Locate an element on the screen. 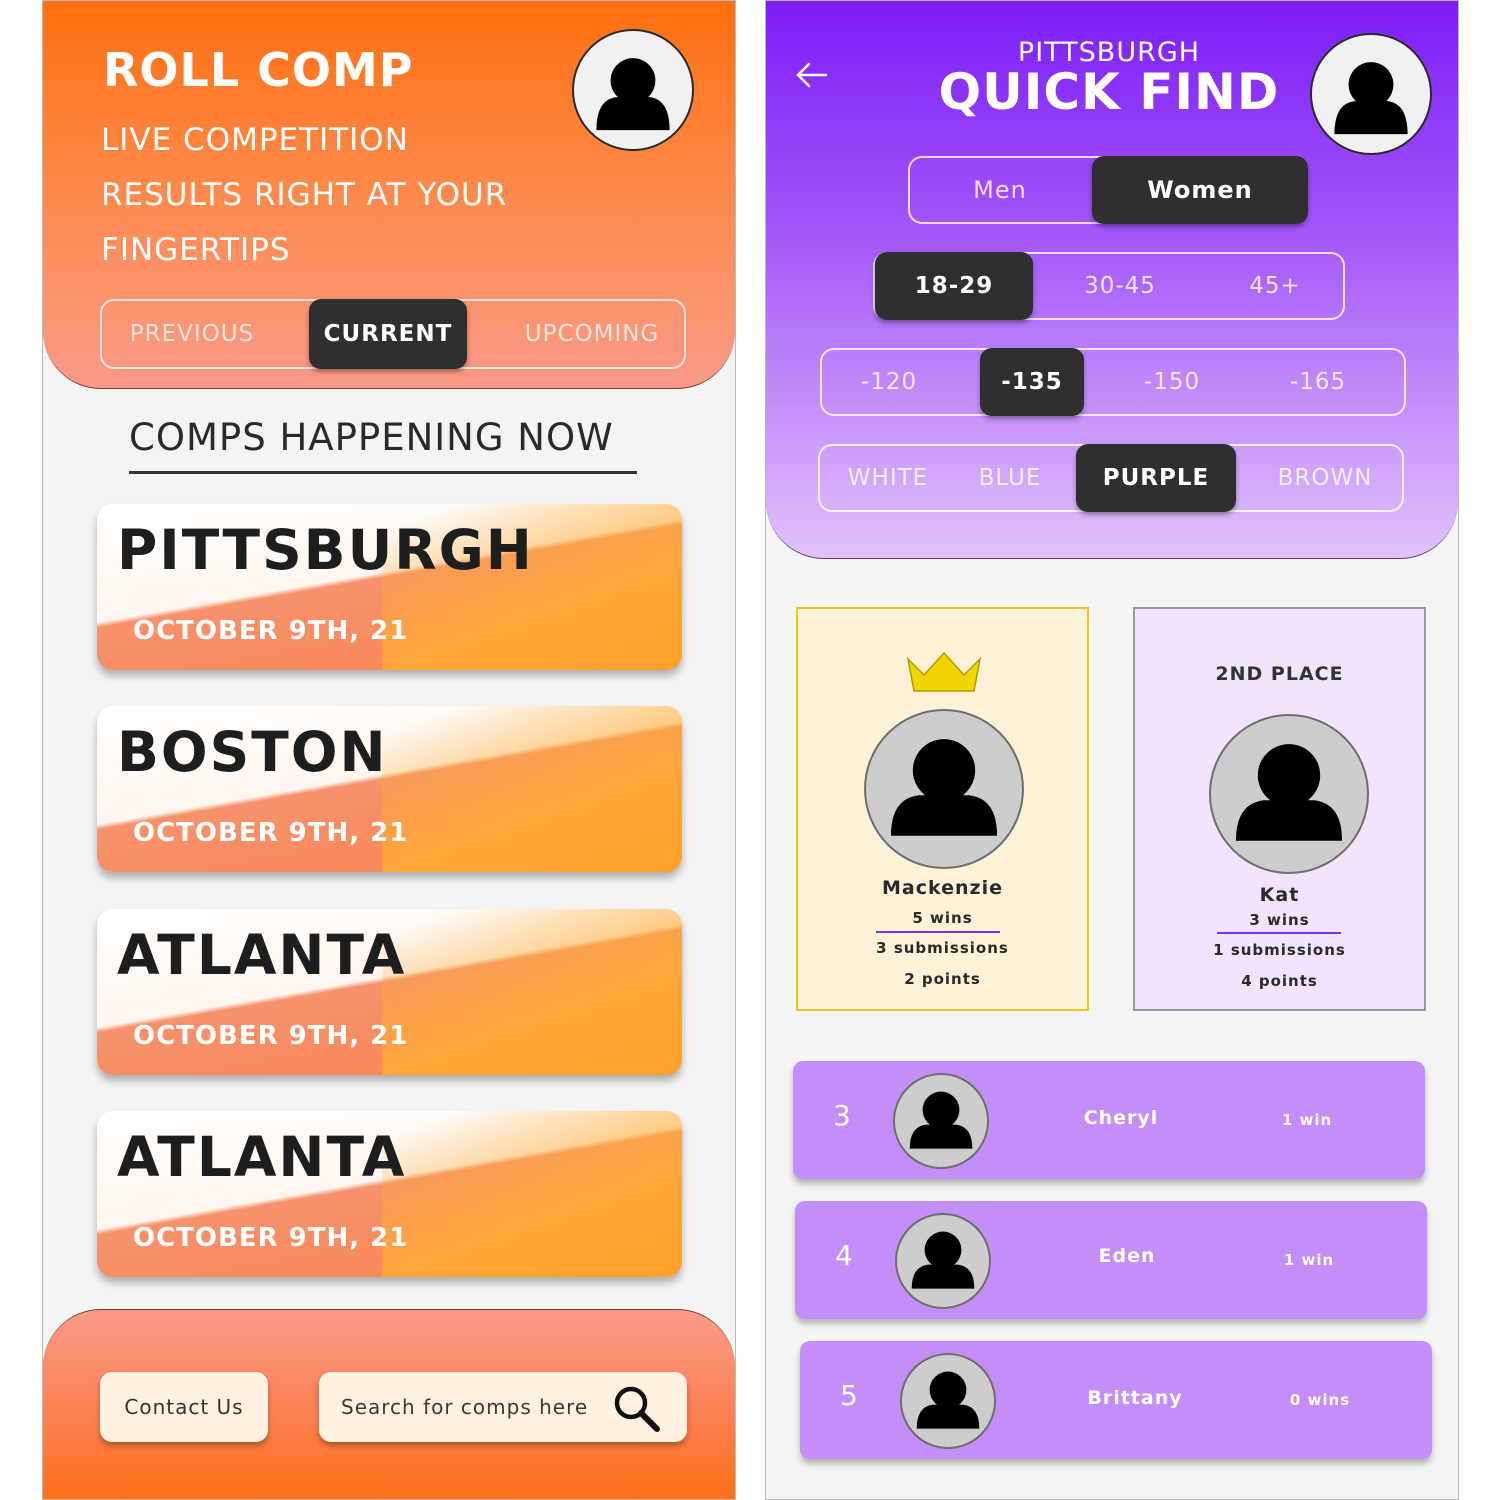 Image resolution: width=1500 pixels, height=1500 pixels. ranking-row: 5 Brittany 0 wins is located at coordinates (1116, 1400).